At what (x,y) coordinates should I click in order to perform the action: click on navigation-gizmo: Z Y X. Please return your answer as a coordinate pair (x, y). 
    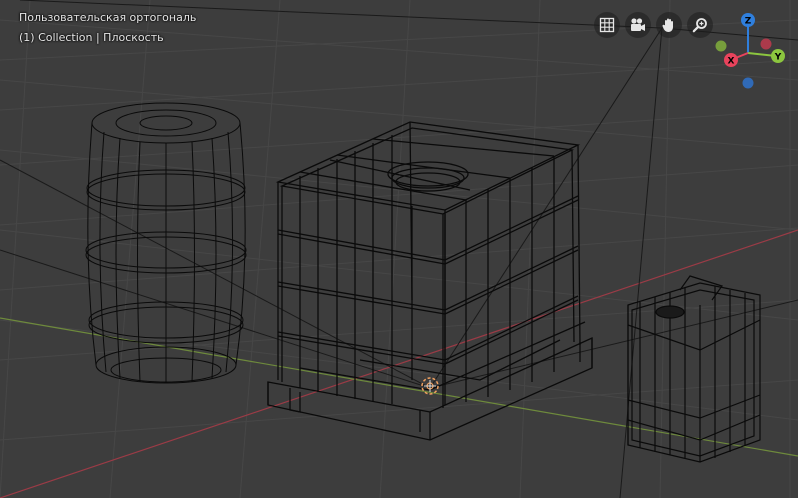
    Looking at the image, I should click on (752, 50).